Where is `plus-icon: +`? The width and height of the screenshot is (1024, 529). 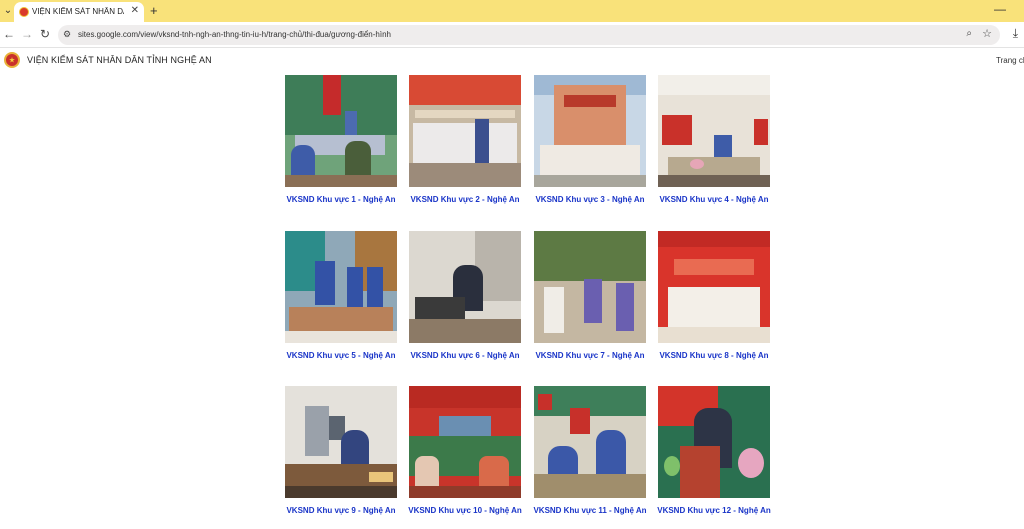 plus-icon: + is located at coordinates (154, 10).